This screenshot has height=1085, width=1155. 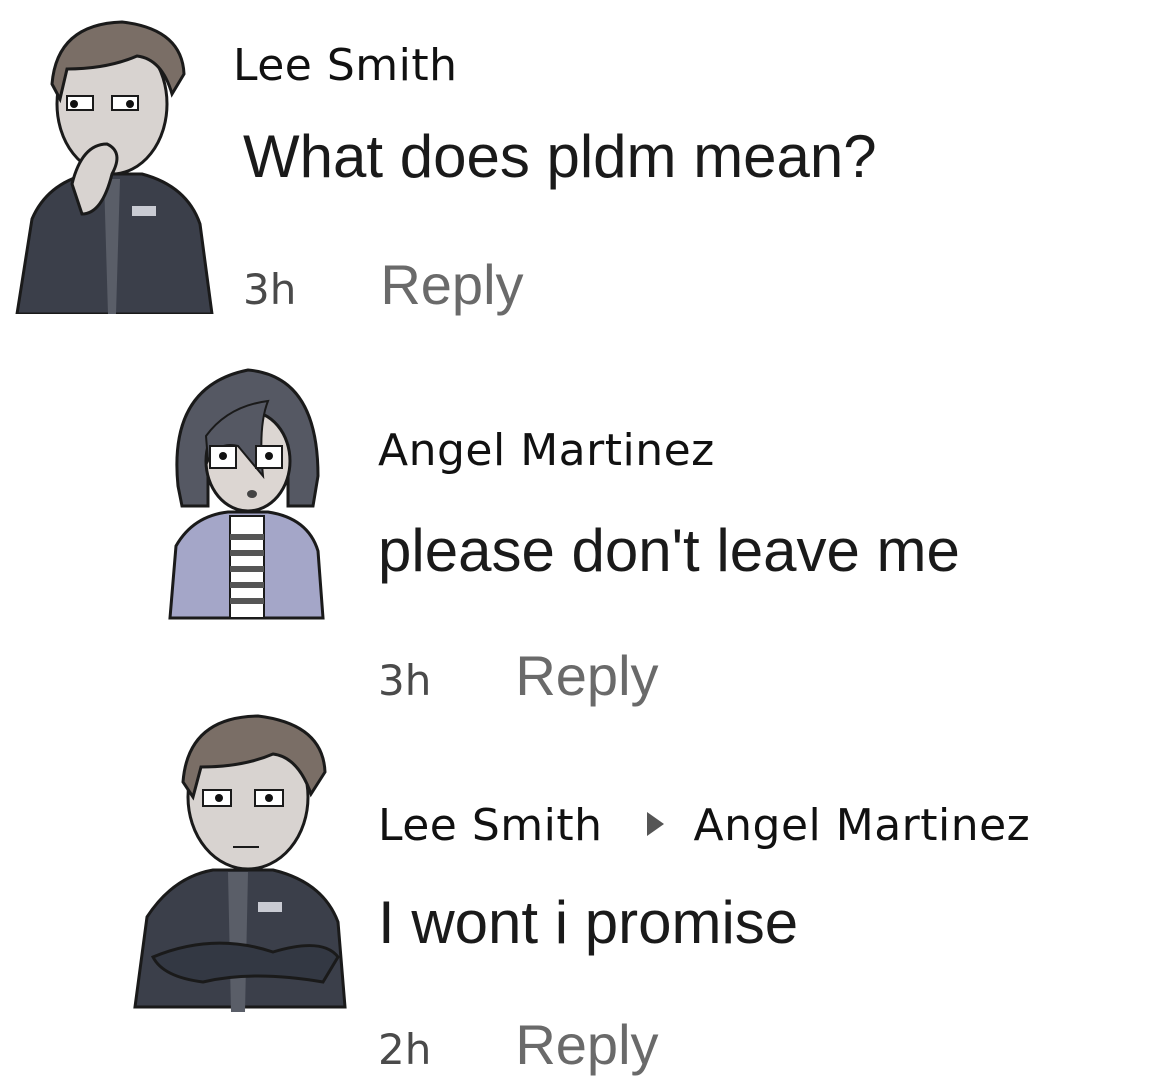 I want to click on comment-timestamp: 2h, so click(x=405, y=1049).